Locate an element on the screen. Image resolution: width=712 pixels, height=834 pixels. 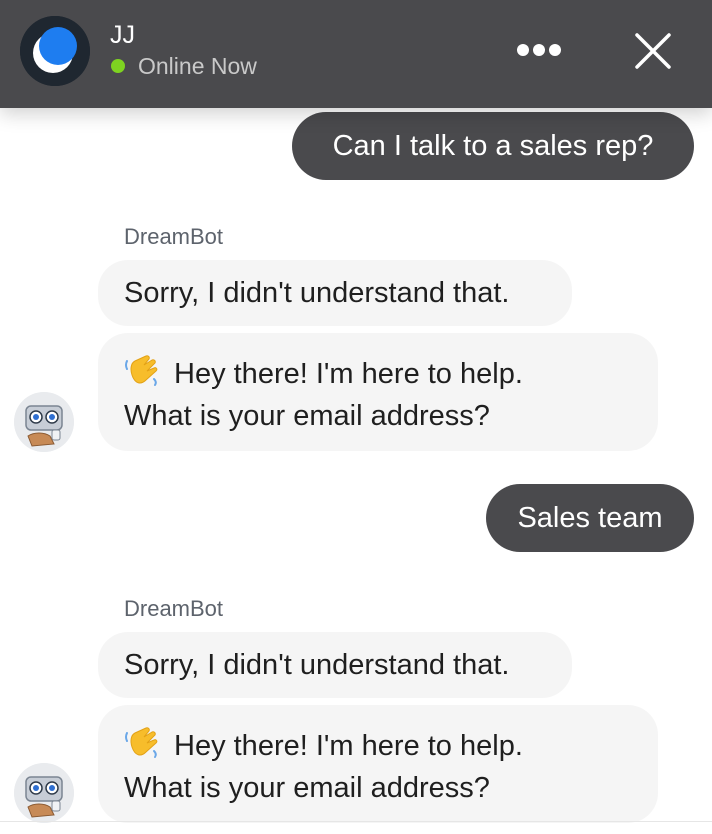
user-message-text: Can I talk to a sales rep? is located at coordinates (493, 146).